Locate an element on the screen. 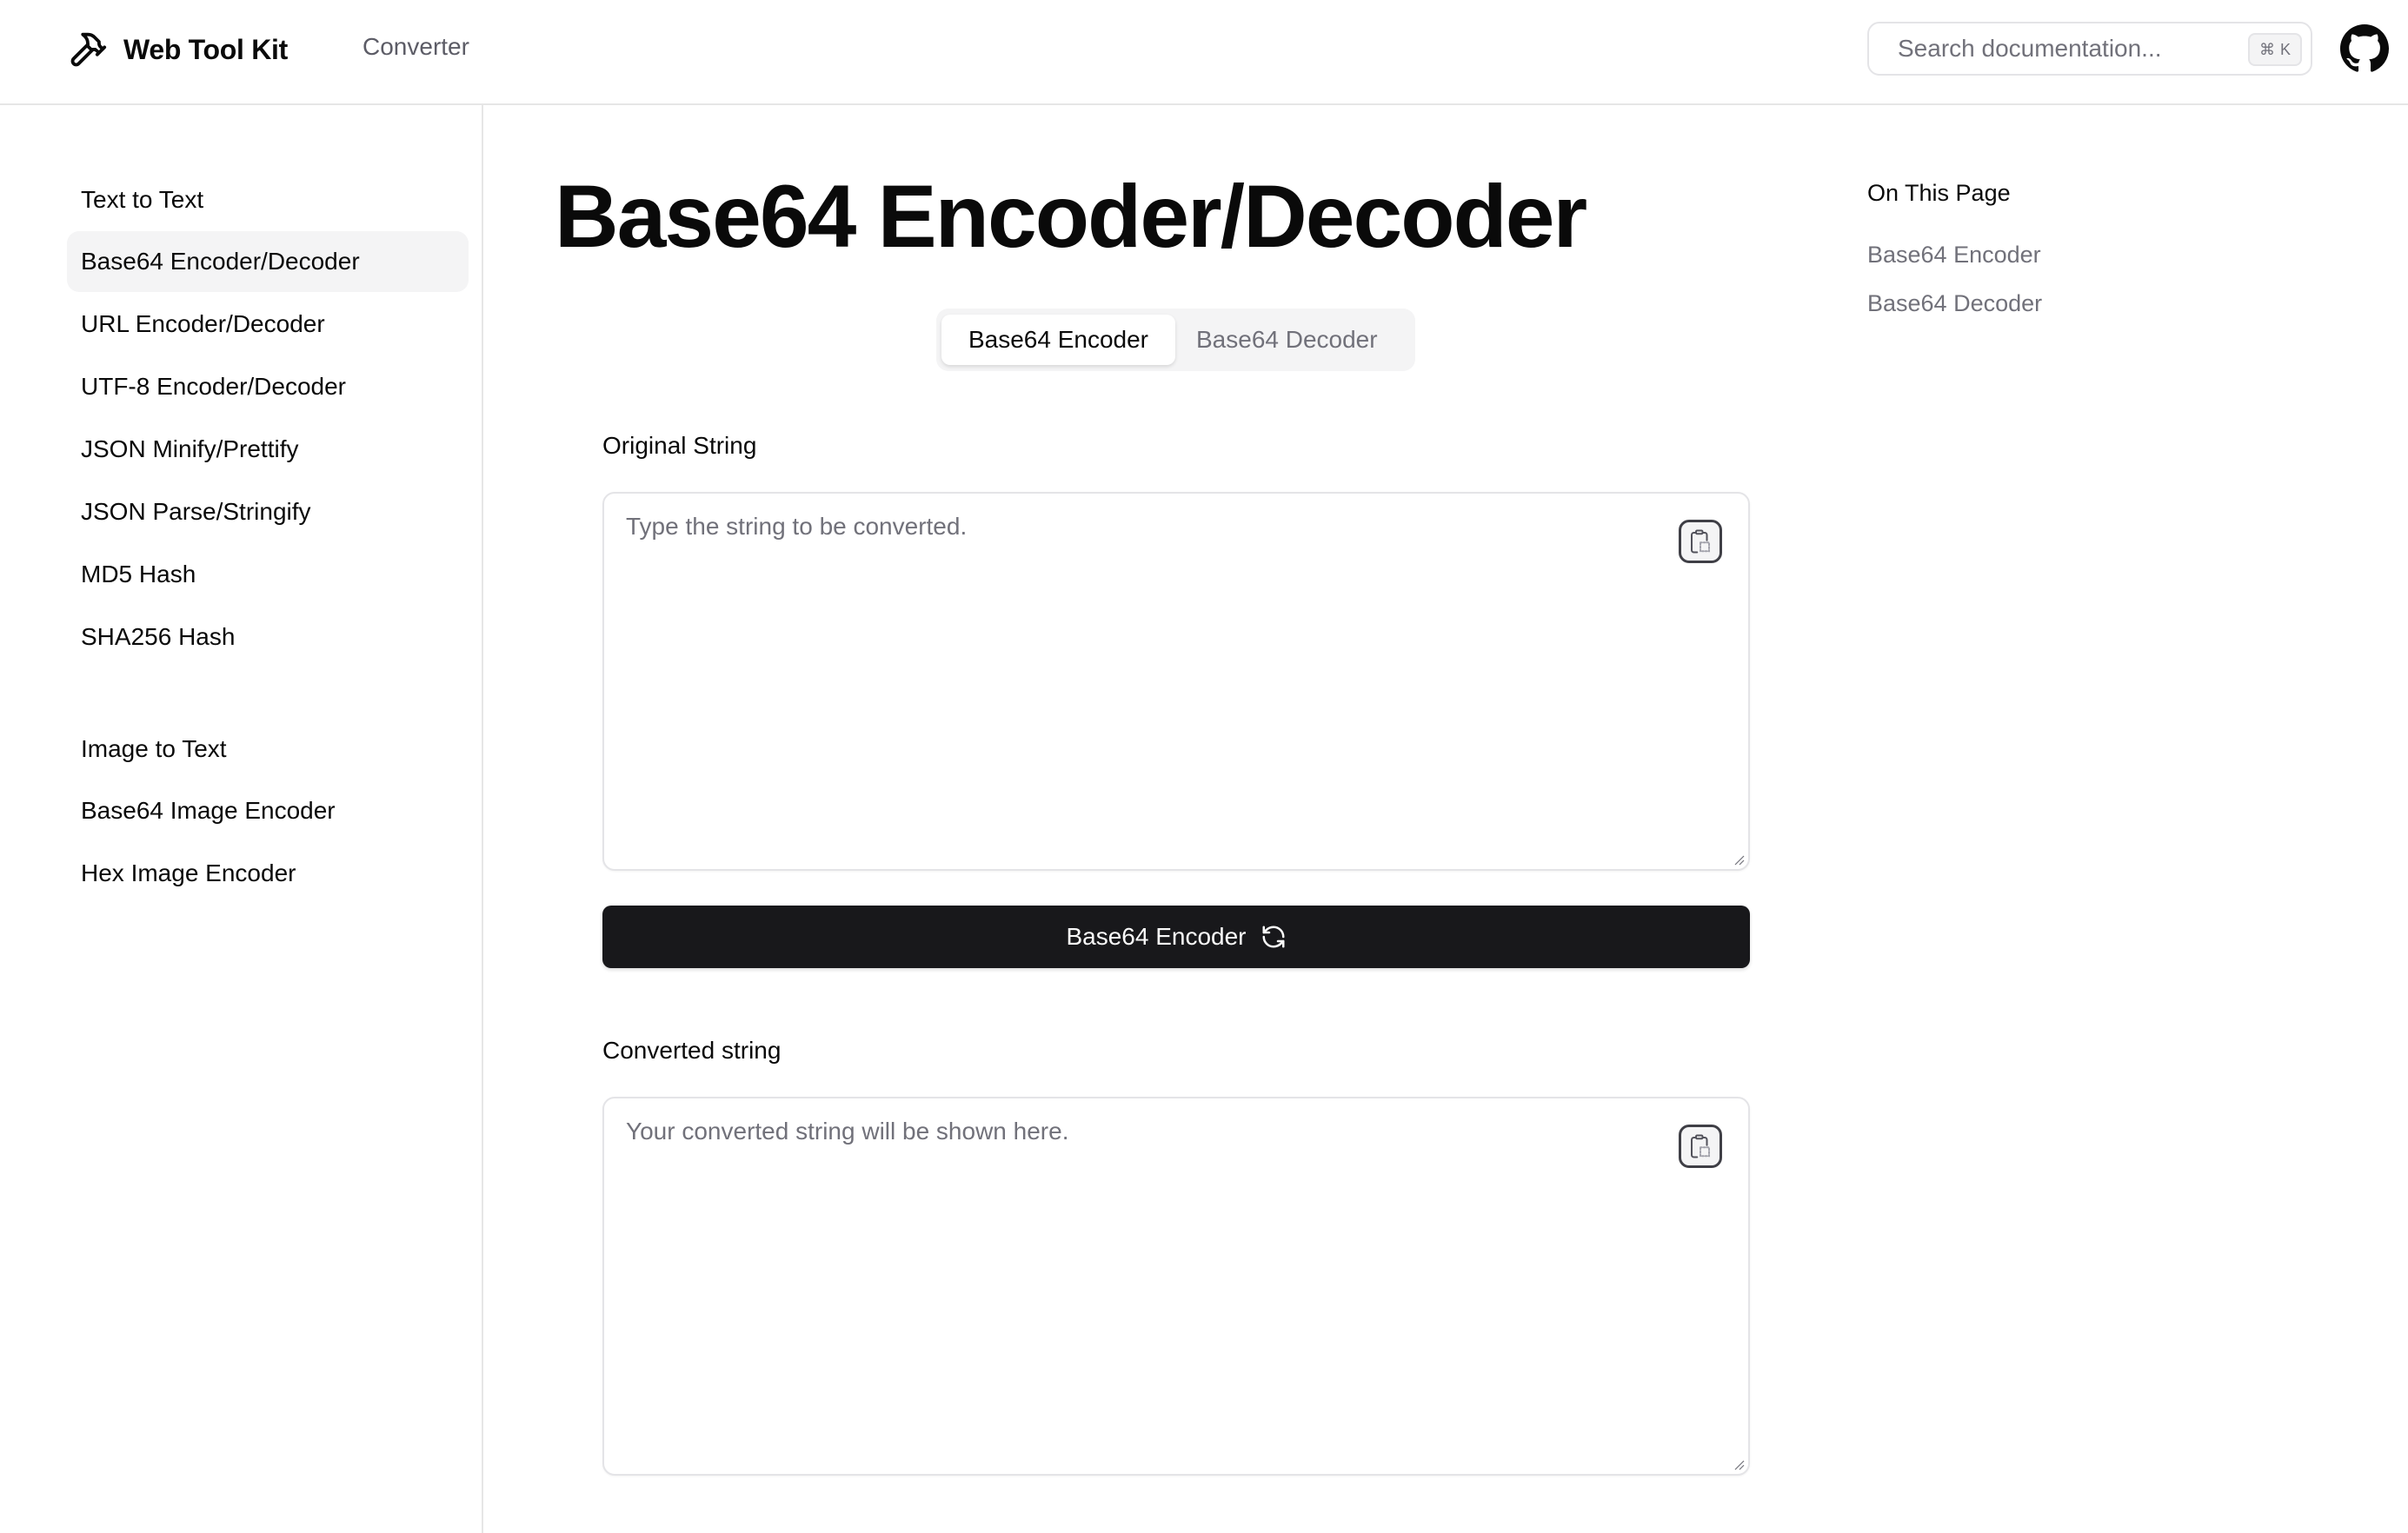  sidebar-item-json-minify-prettify: JSON Minify/Prettify is located at coordinates (268, 450).